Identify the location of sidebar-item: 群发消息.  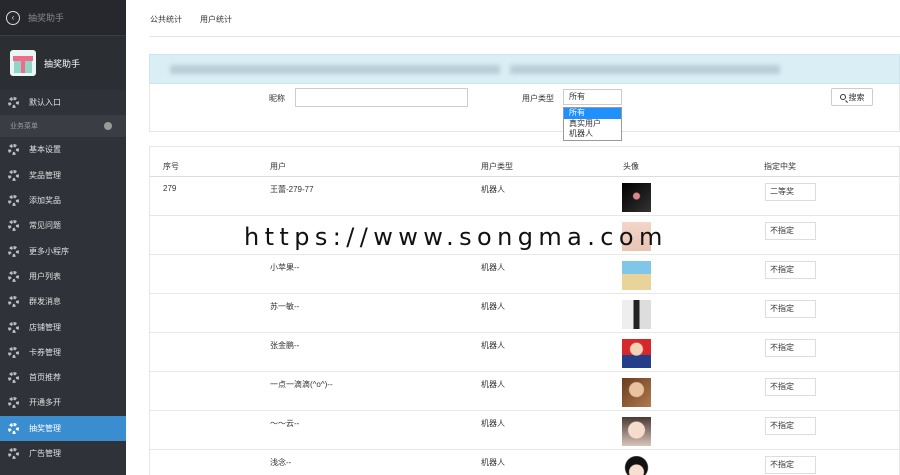
(63, 301).